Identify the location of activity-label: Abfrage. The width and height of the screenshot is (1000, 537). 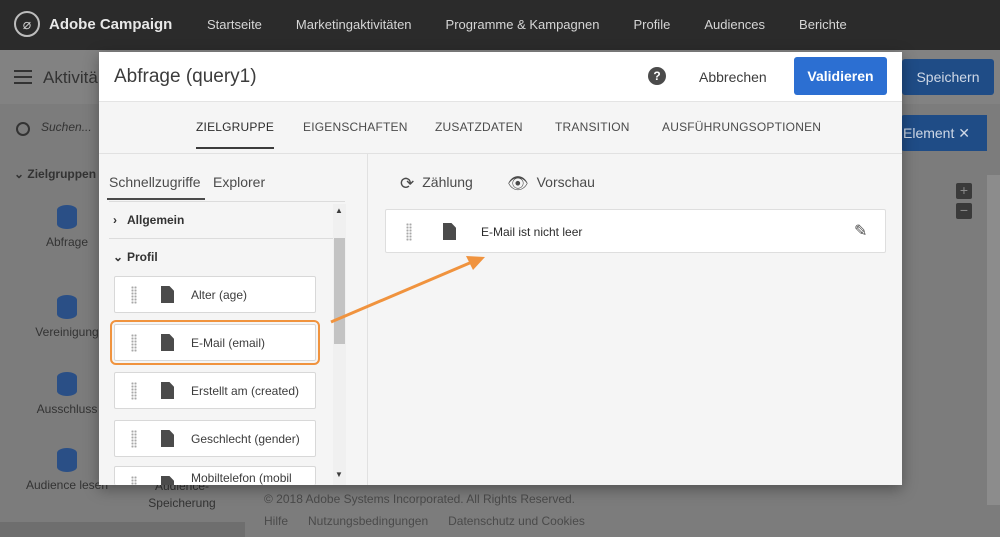
(67, 242).